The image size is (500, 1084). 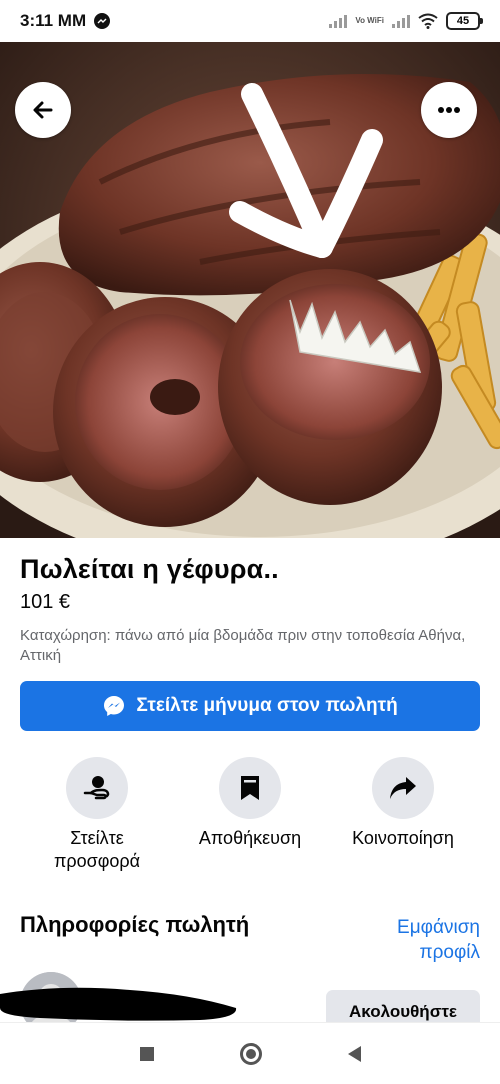 I want to click on bookmark-icon, so click(x=250, y=788).